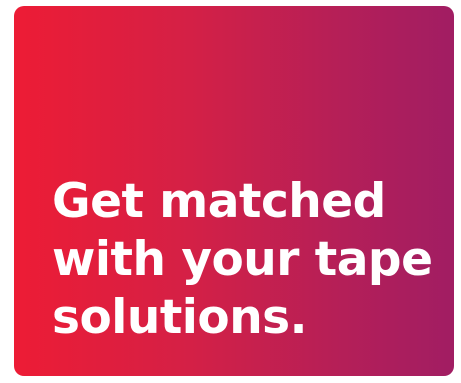  What do you see at coordinates (242, 259) in the screenshot?
I see `headline-line-2: with your tape` at bounding box center [242, 259].